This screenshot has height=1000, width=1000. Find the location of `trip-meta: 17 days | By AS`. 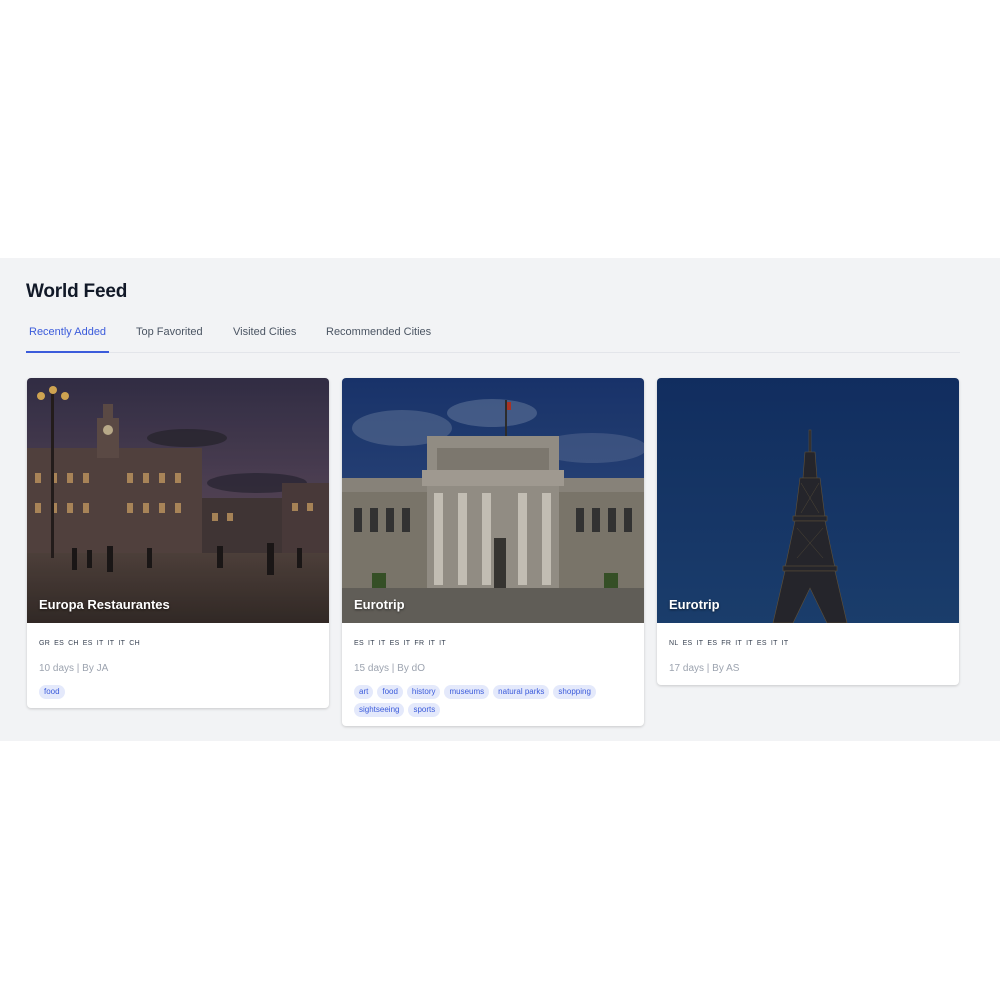

trip-meta: 17 days | By AS is located at coordinates (704, 668).